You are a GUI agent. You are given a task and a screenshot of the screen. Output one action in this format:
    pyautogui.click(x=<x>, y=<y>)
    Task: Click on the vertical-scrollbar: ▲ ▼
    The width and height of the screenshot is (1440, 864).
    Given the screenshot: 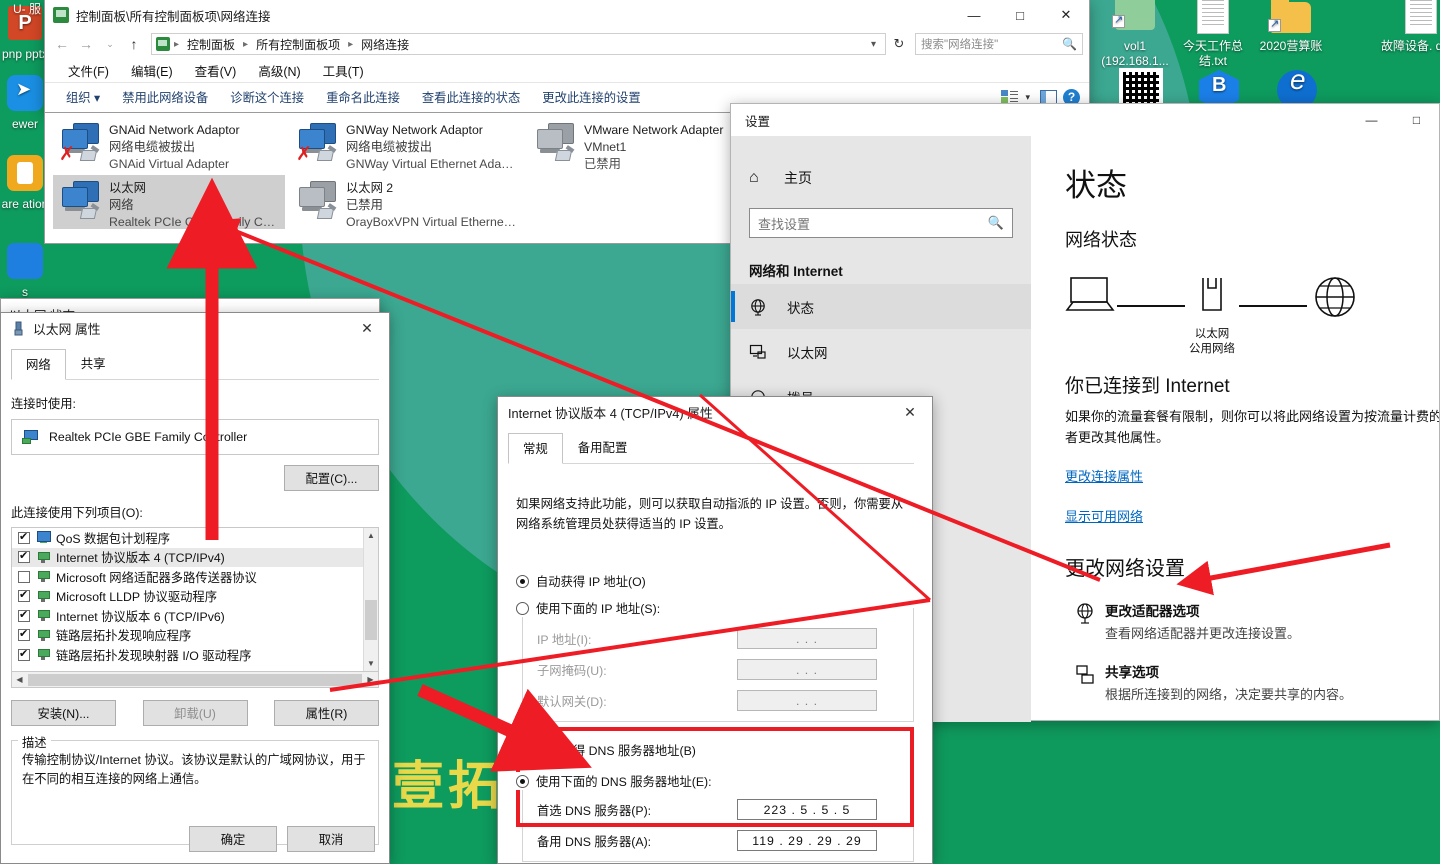 What is the action you would take?
    pyautogui.click(x=370, y=599)
    